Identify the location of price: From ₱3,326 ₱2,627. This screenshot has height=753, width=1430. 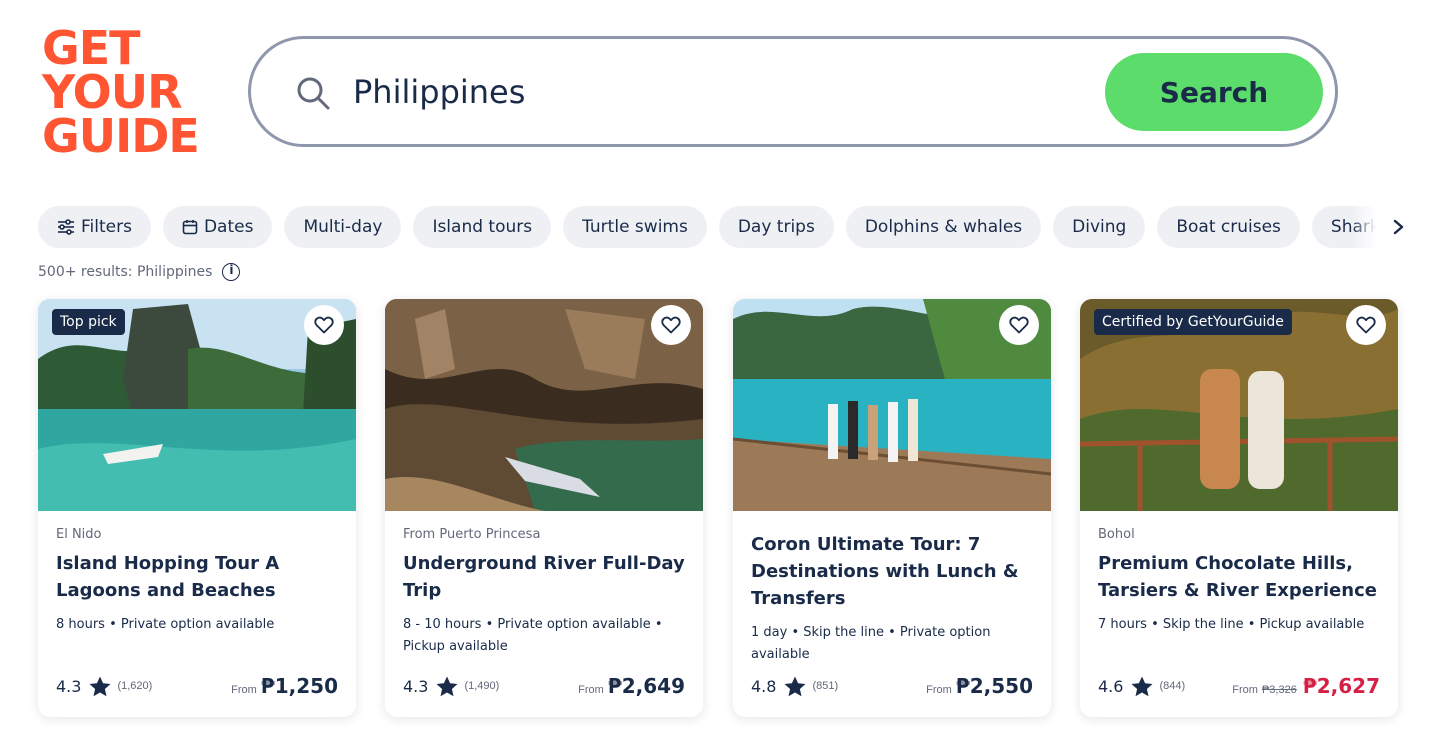
(1306, 686).